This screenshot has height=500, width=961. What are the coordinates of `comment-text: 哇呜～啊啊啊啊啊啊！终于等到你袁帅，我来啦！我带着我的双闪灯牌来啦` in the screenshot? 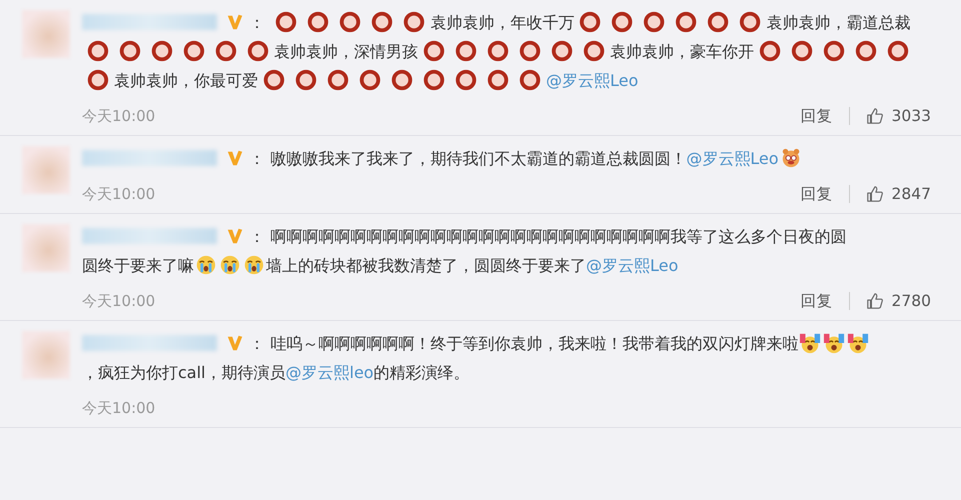 It's located at (534, 343).